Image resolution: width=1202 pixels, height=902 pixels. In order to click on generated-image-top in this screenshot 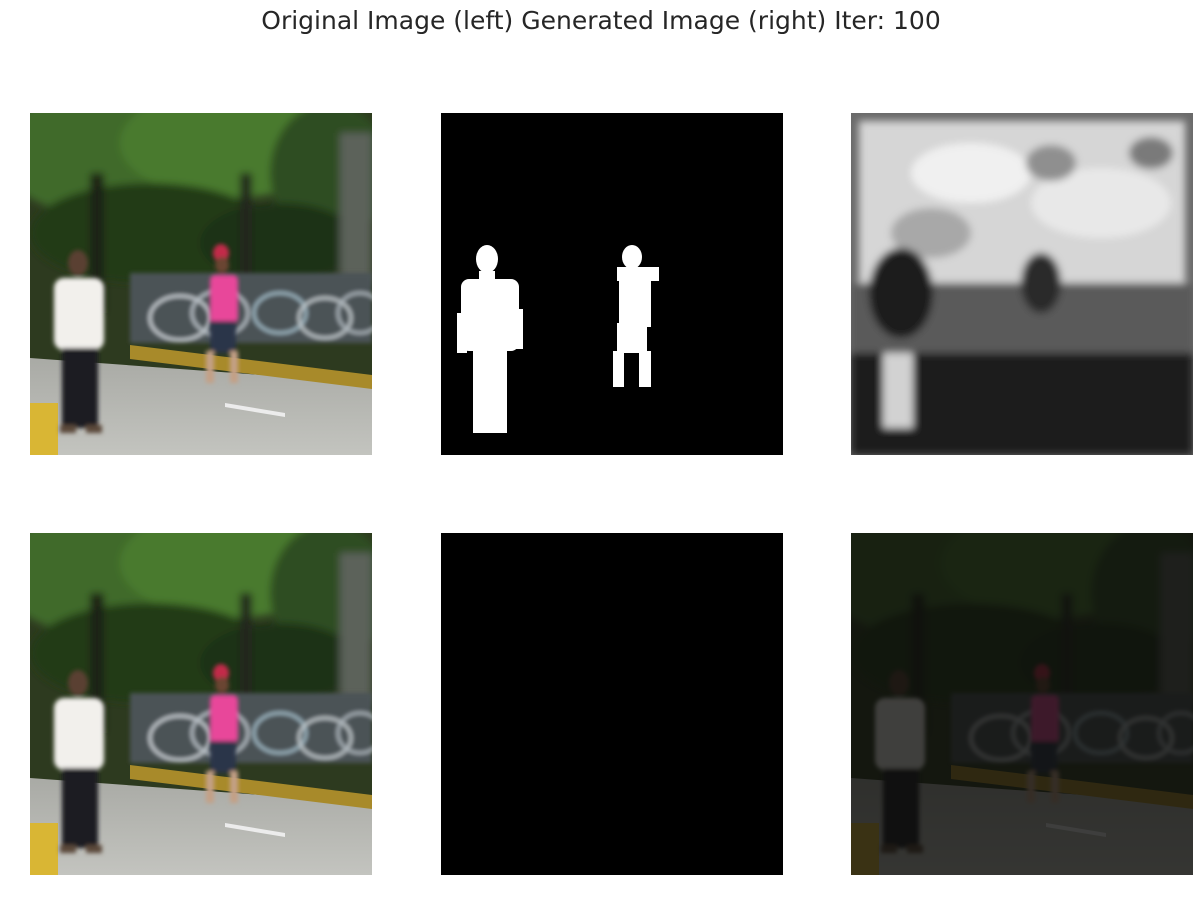, I will do `click(1022, 284)`.